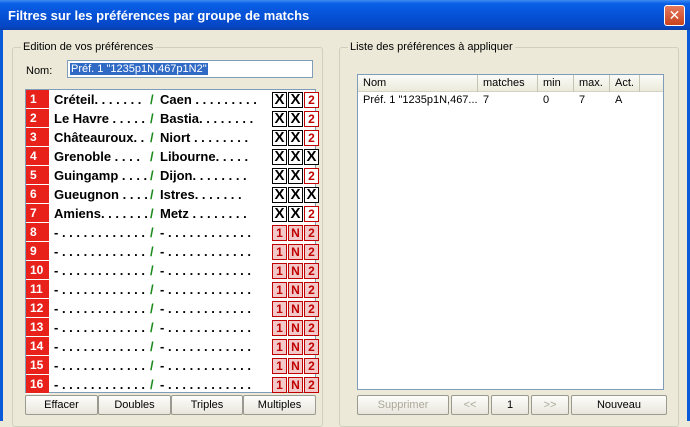 The width and height of the screenshot is (690, 427). I want to click on triples-button: Triples, so click(207, 405).